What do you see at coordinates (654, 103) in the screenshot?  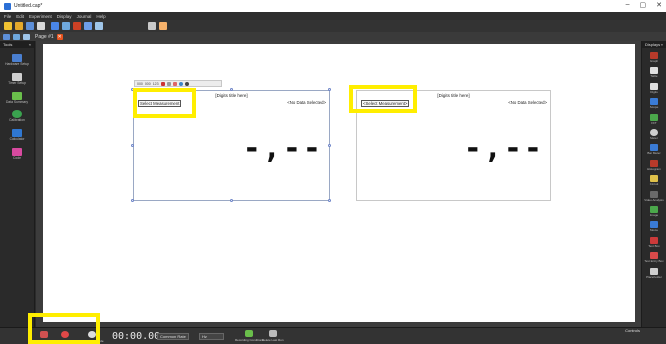 I see `display-scope: Scope` at bounding box center [654, 103].